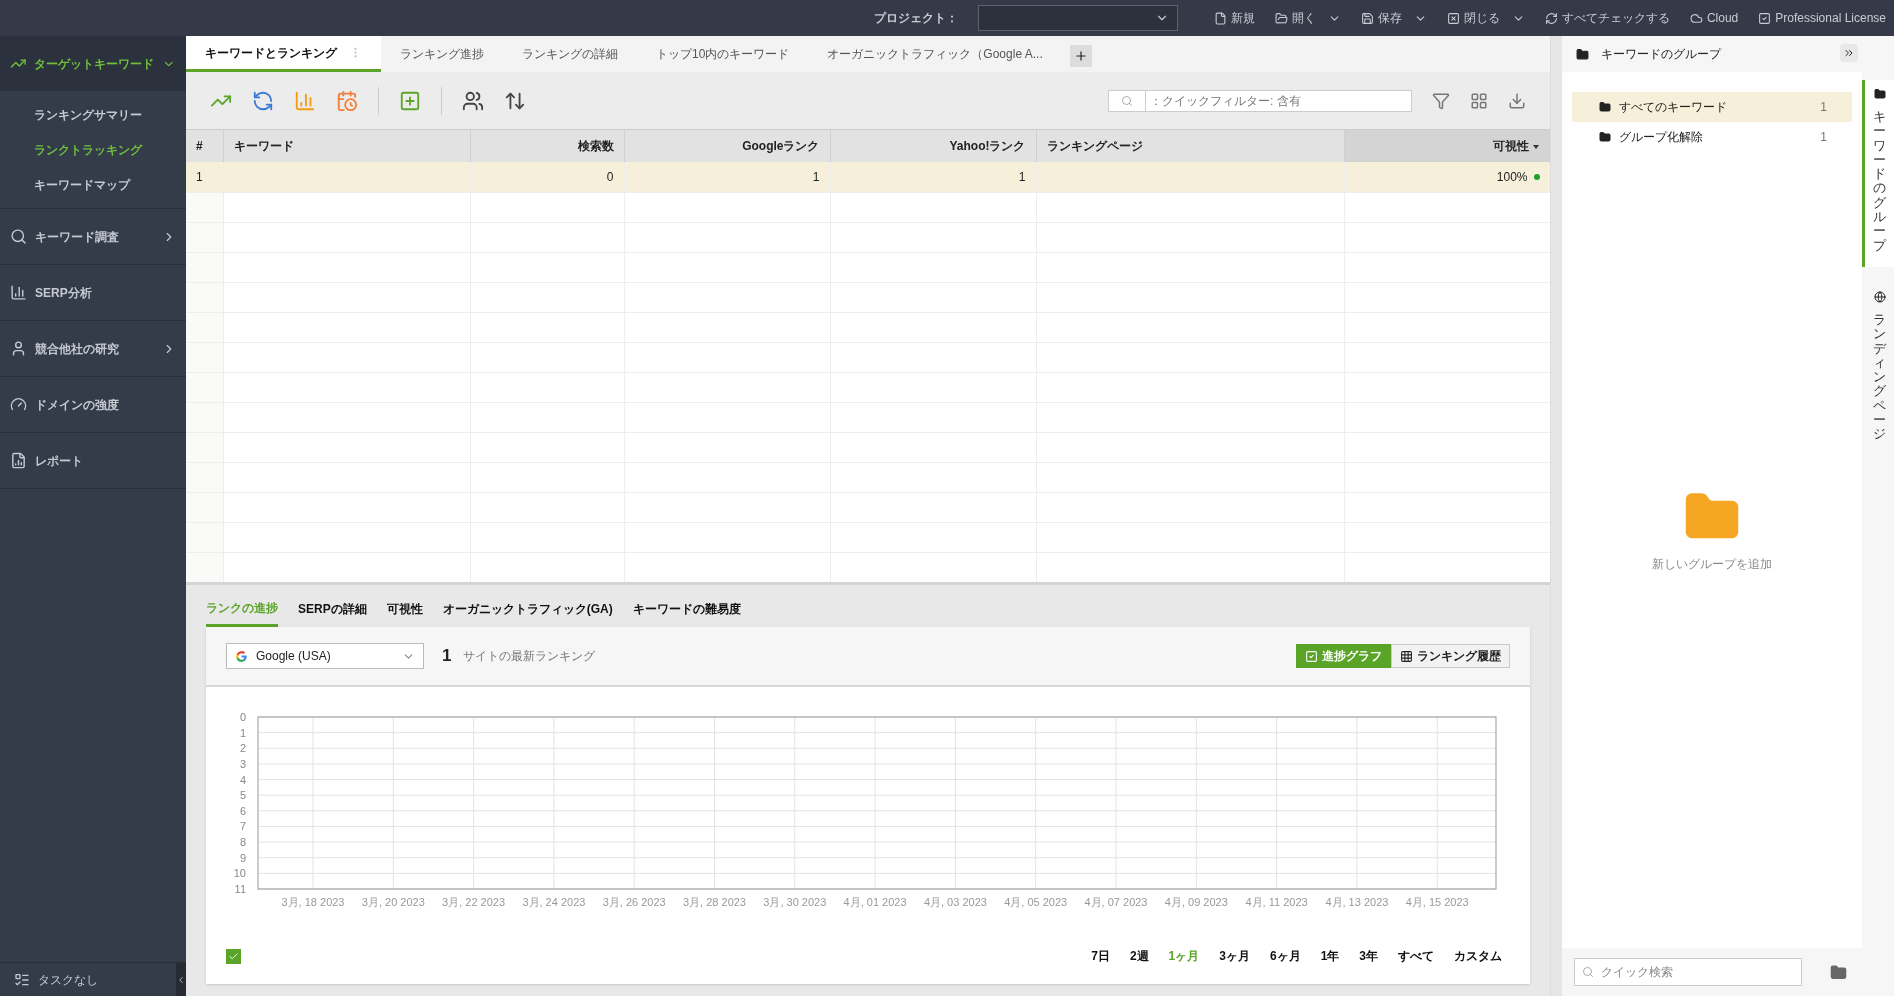 The image size is (1894, 996). What do you see at coordinates (634, 902) in the screenshot?
I see `x-tick-label: 3月, 26 2023` at bounding box center [634, 902].